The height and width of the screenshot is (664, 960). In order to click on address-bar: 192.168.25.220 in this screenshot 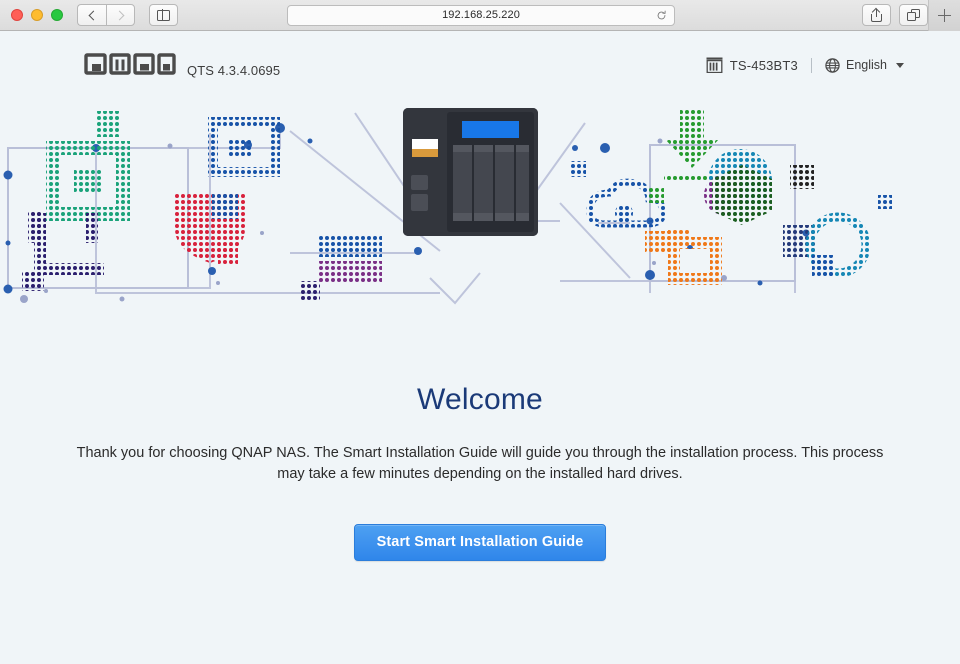, I will do `click(481, 15)`.